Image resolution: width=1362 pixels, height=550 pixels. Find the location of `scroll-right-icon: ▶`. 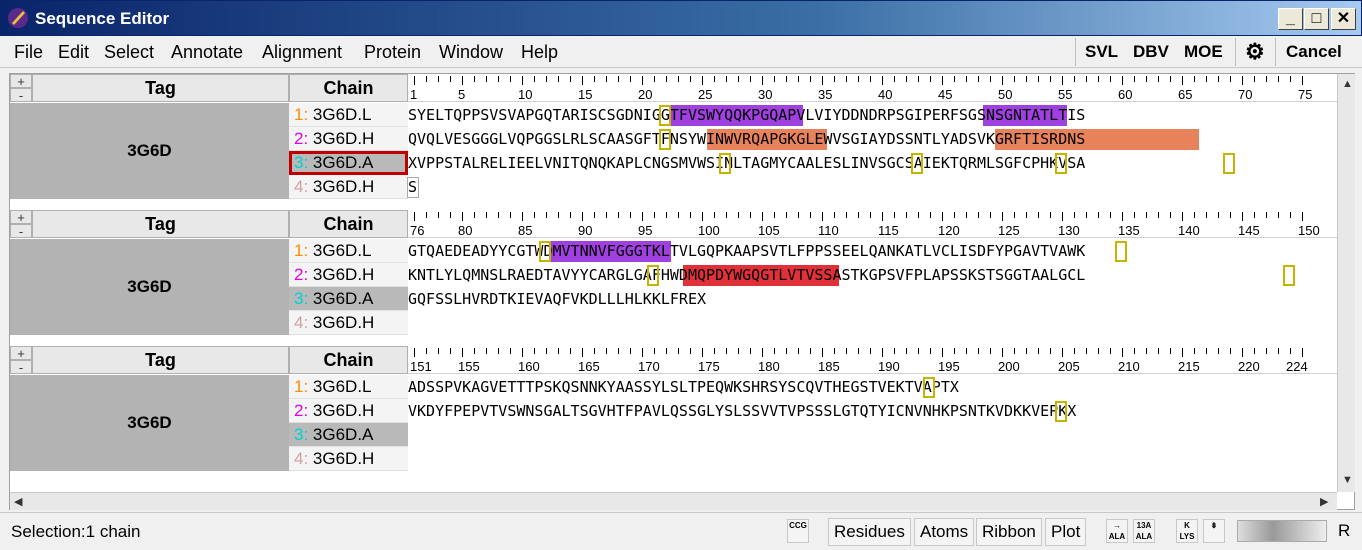

scroll-right-icon: ▶ is located at coordinates (1324, 501).